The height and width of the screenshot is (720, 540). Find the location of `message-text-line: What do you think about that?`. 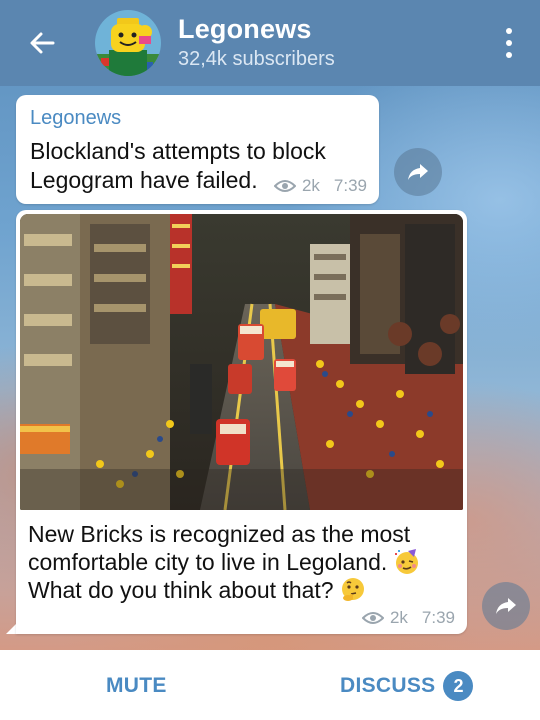

message-text-line: What do you think about that? is located at coordinates (181, 590).